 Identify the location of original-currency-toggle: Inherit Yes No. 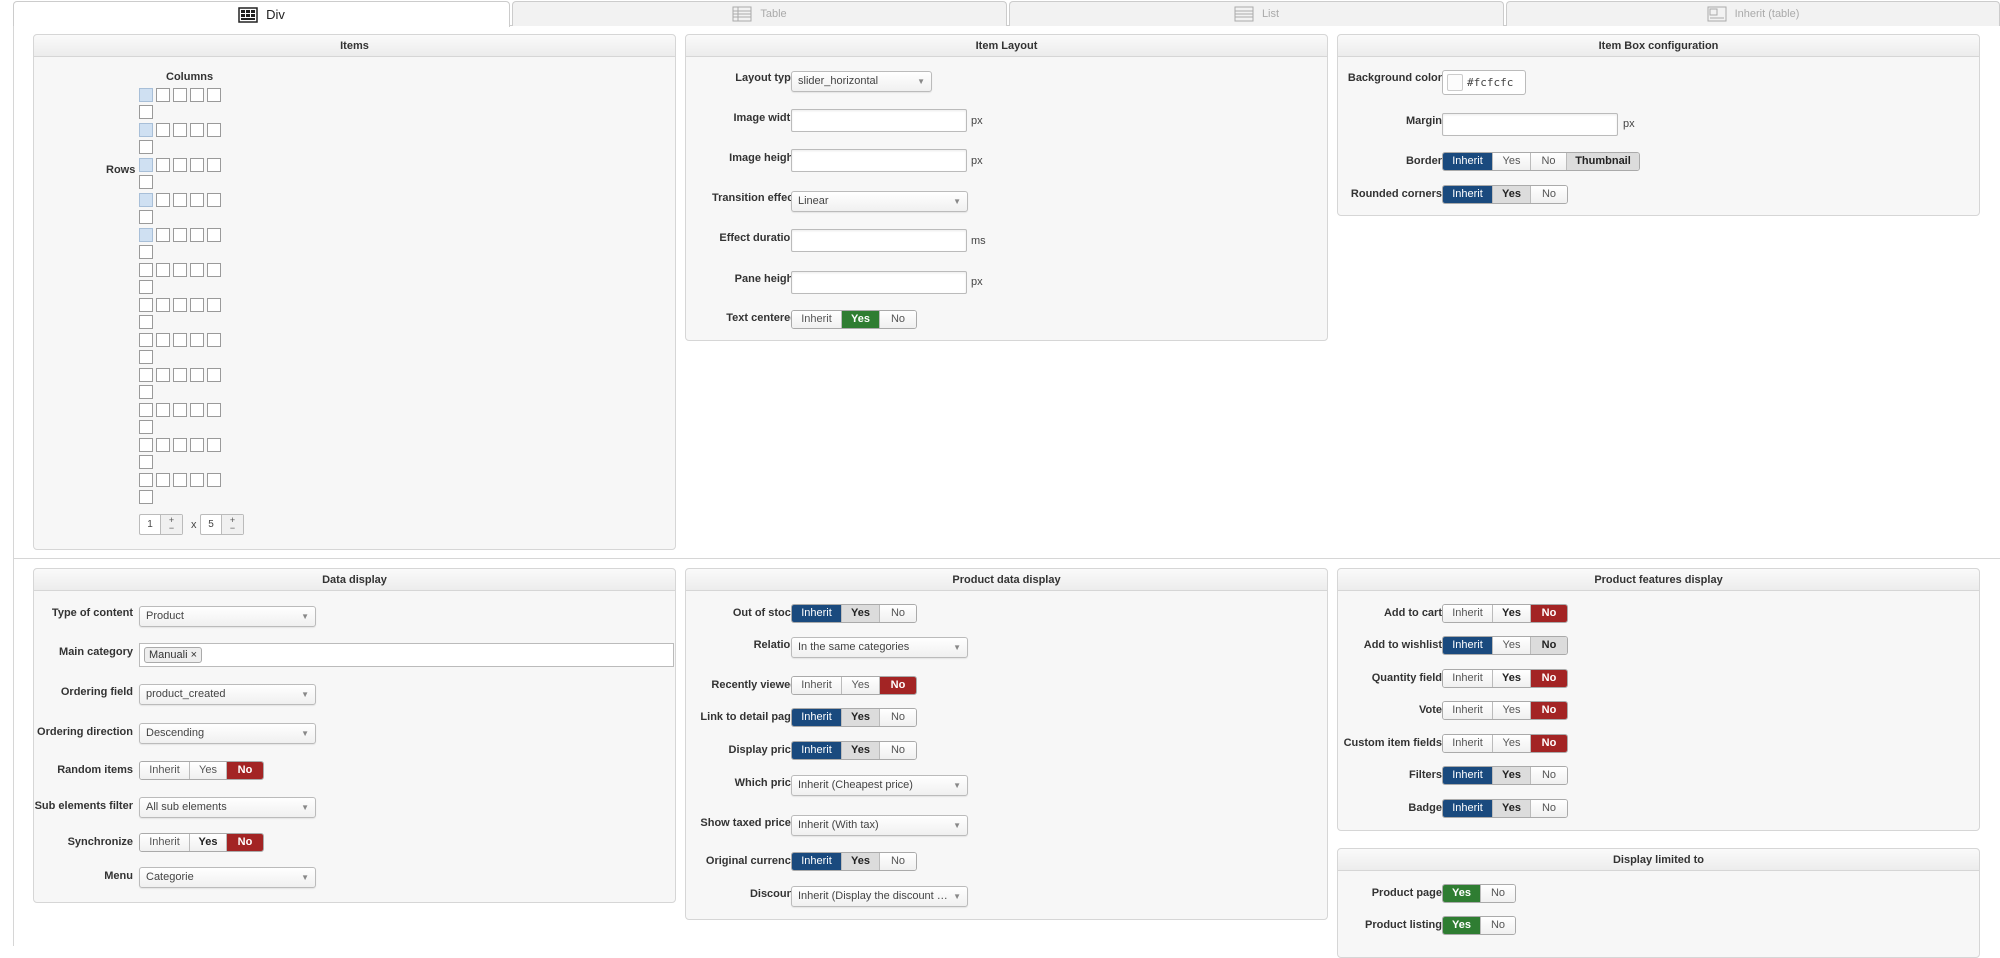
(854, 861).